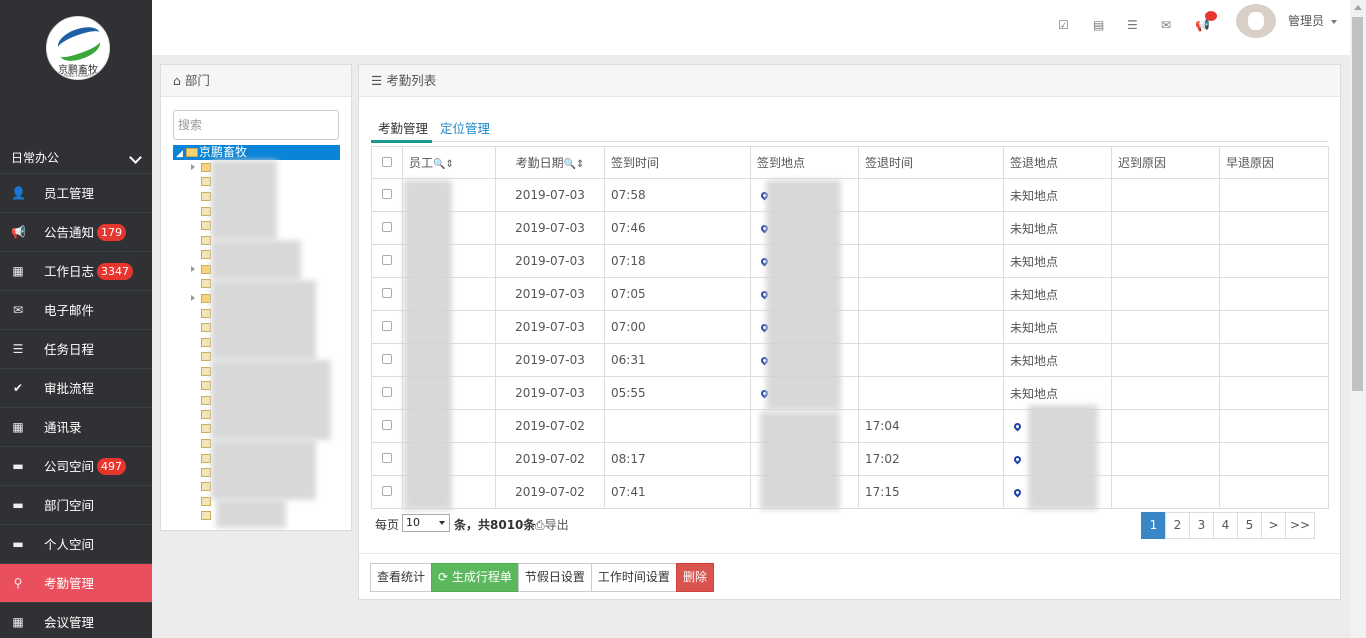 The image size is (1366, 638). What do you see at coordinates (76, 158) in the screenshot?
I see `sidebar-group-daily-office: 日常办公` at bounding box center [76, 158].